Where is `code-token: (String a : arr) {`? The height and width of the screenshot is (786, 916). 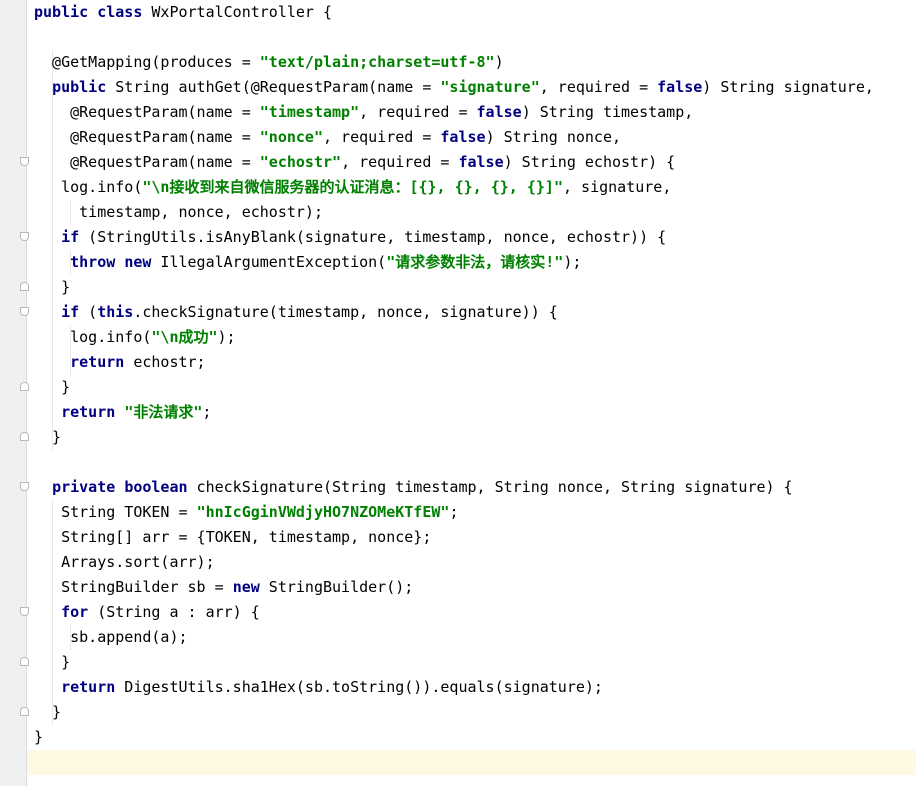 code-token: (String a : arr) { is located at coordinates (174, 612).